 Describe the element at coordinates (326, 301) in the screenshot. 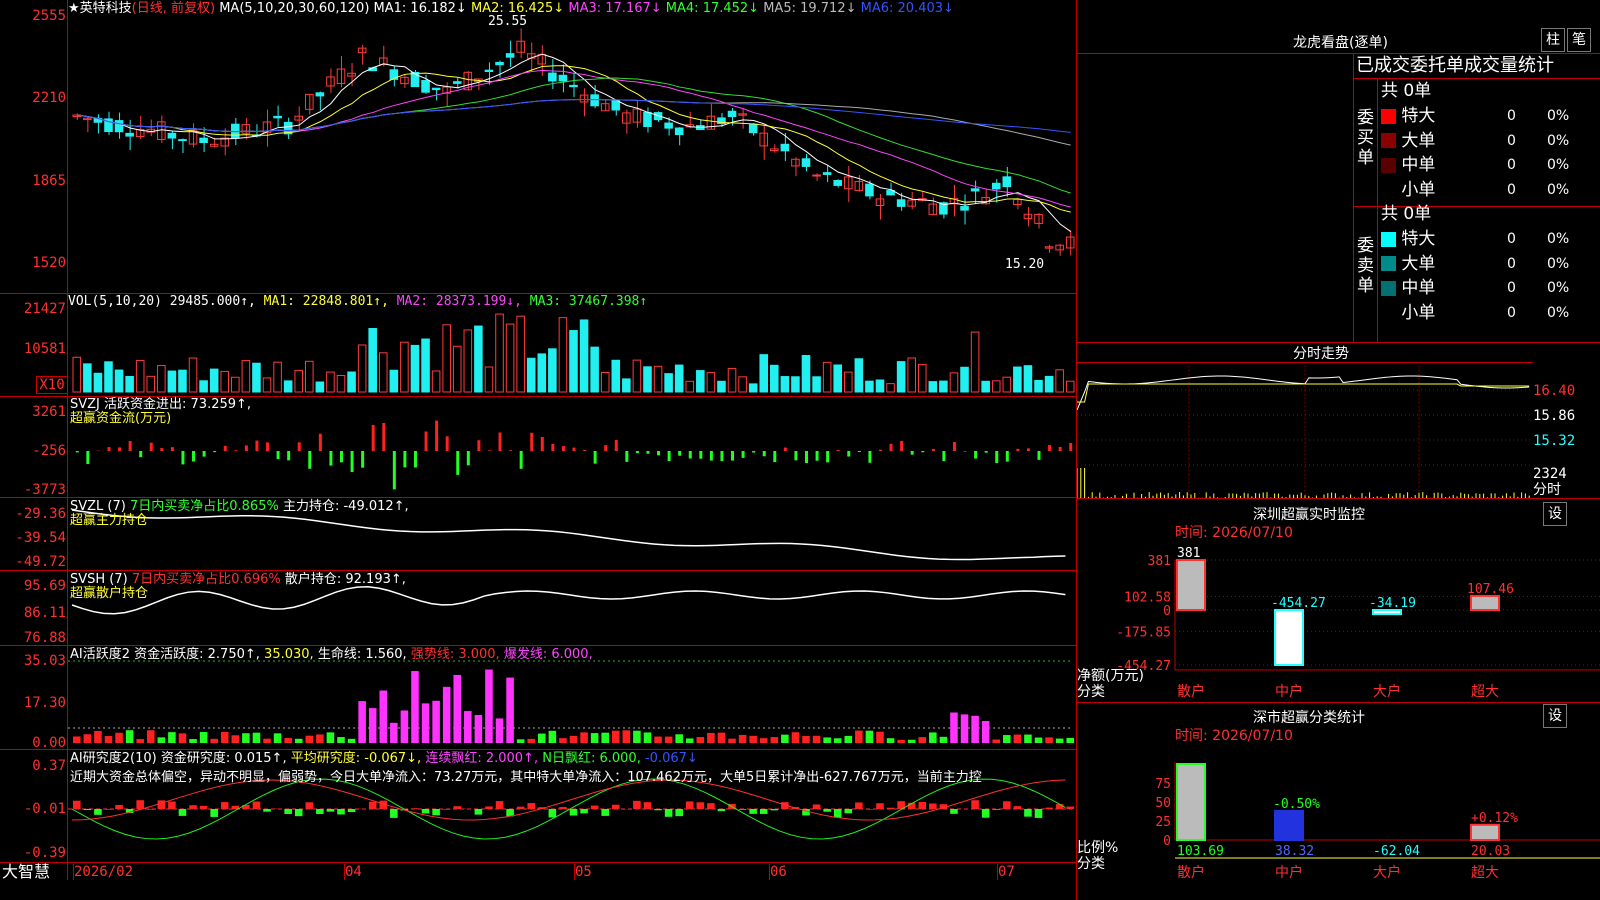

I see `vol-ma1: MA1: 22848.801↑,` at that location.